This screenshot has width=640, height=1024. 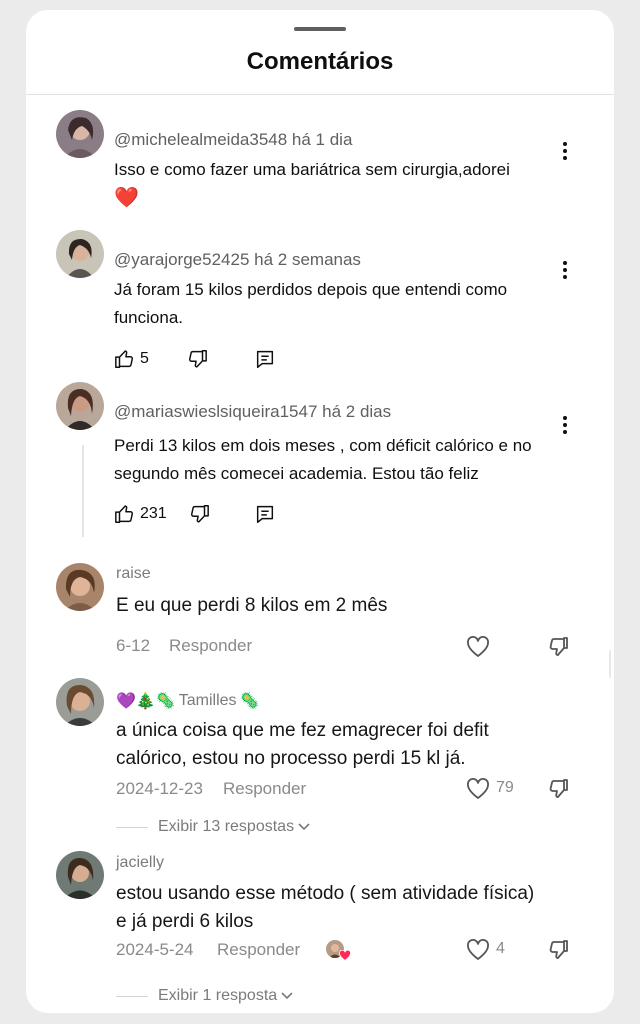 I want to click on scrollbar, so click(x=610, y=664).